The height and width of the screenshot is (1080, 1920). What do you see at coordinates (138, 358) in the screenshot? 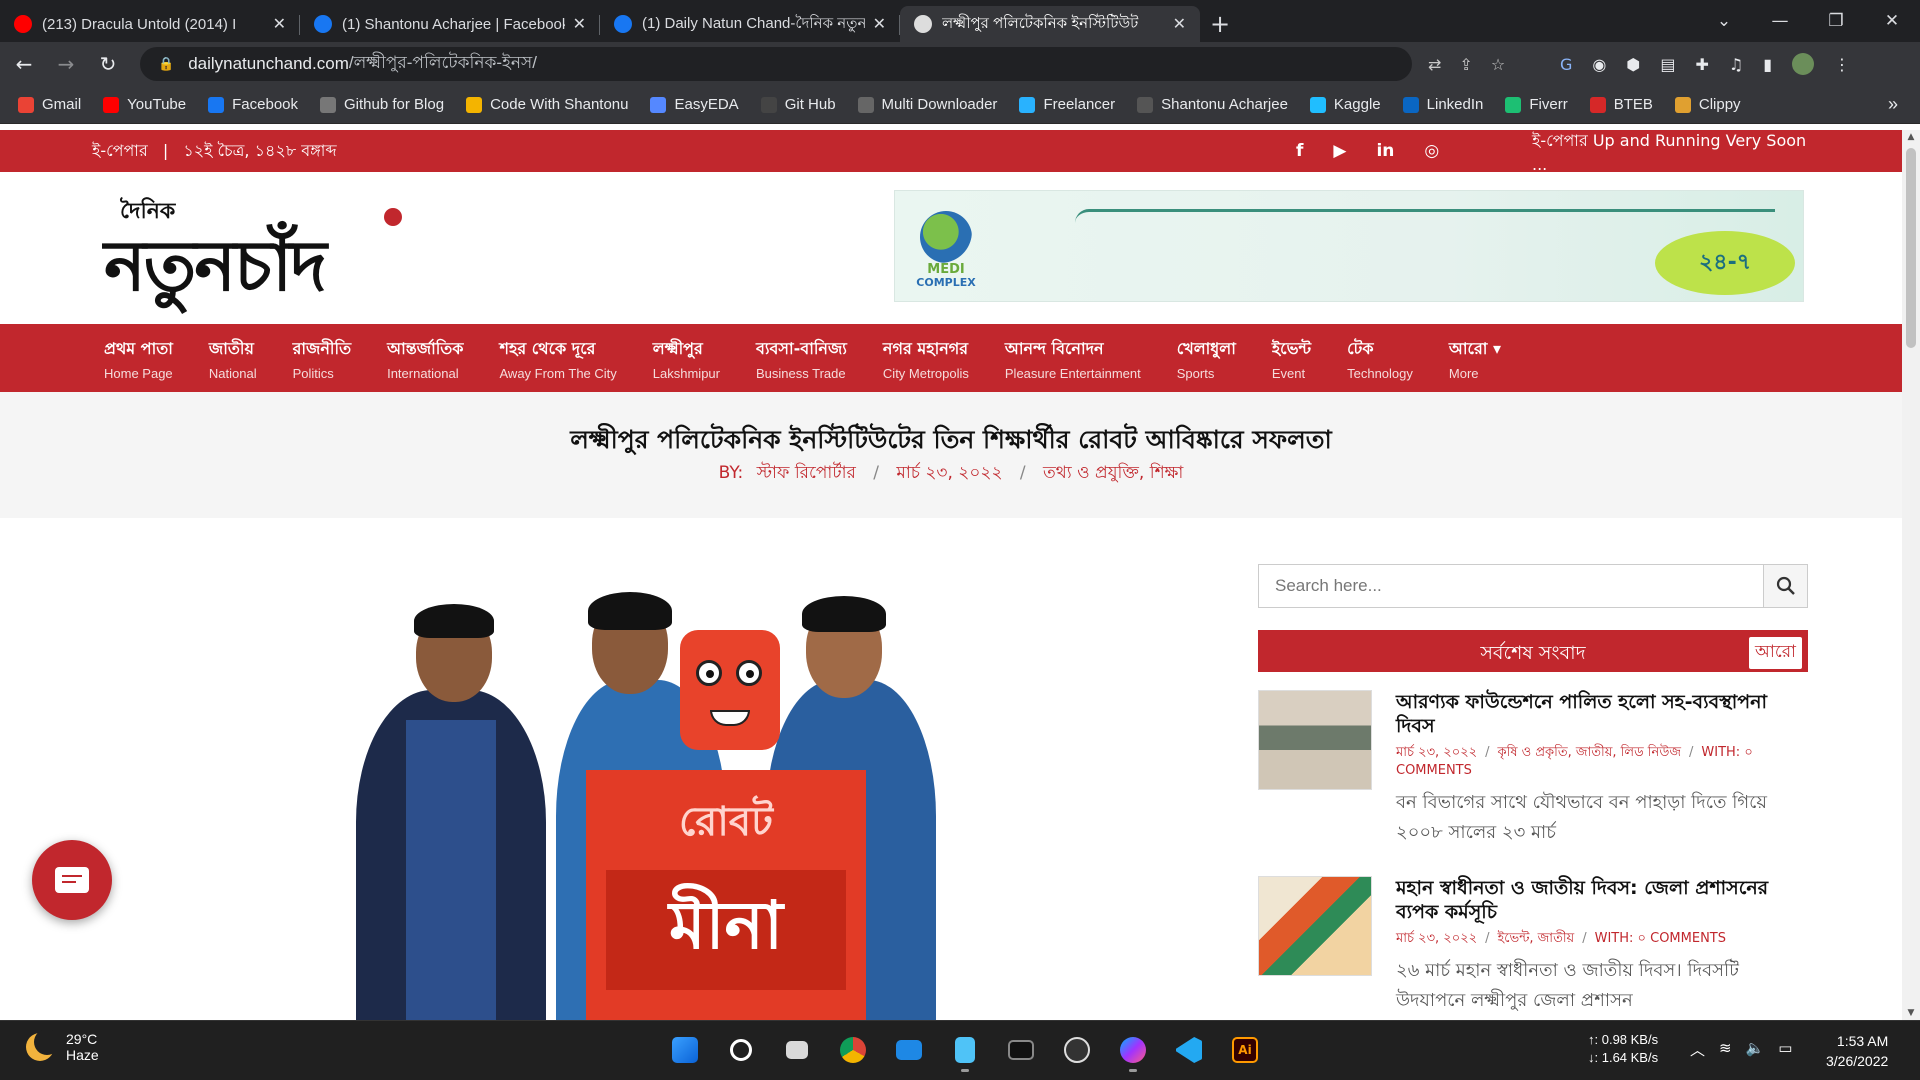
I see `nav-item: প্রথম পাতা Home Page` at bounding box center [138, 358].